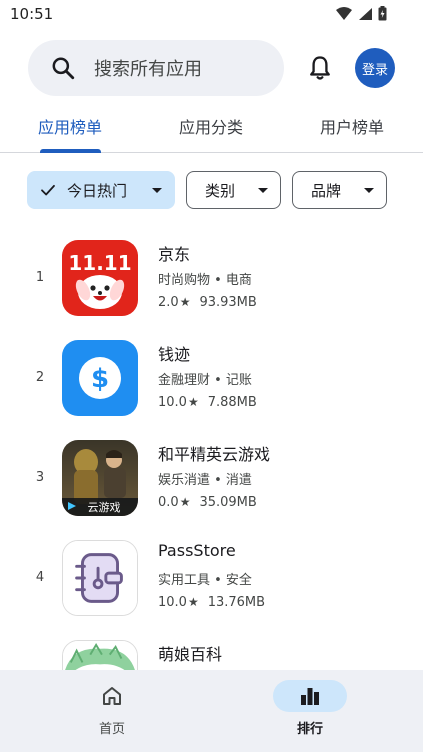 This screenshot has height=752, width=423. I want to click on tab-bar: 应用榜单 应用分类 用户榜单, so click(211, 128).